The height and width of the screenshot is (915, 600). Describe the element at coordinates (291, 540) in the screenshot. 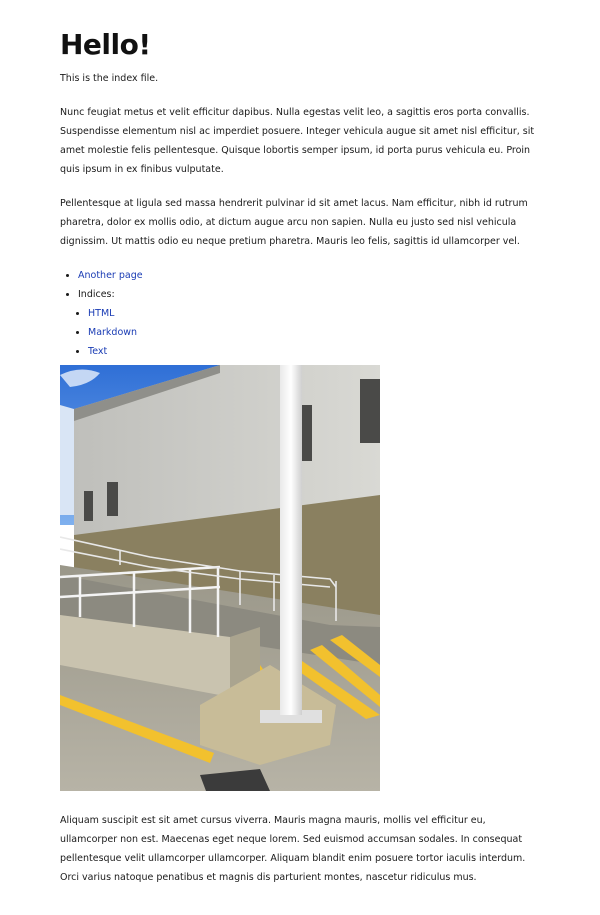

I see `light-pole` at that location.